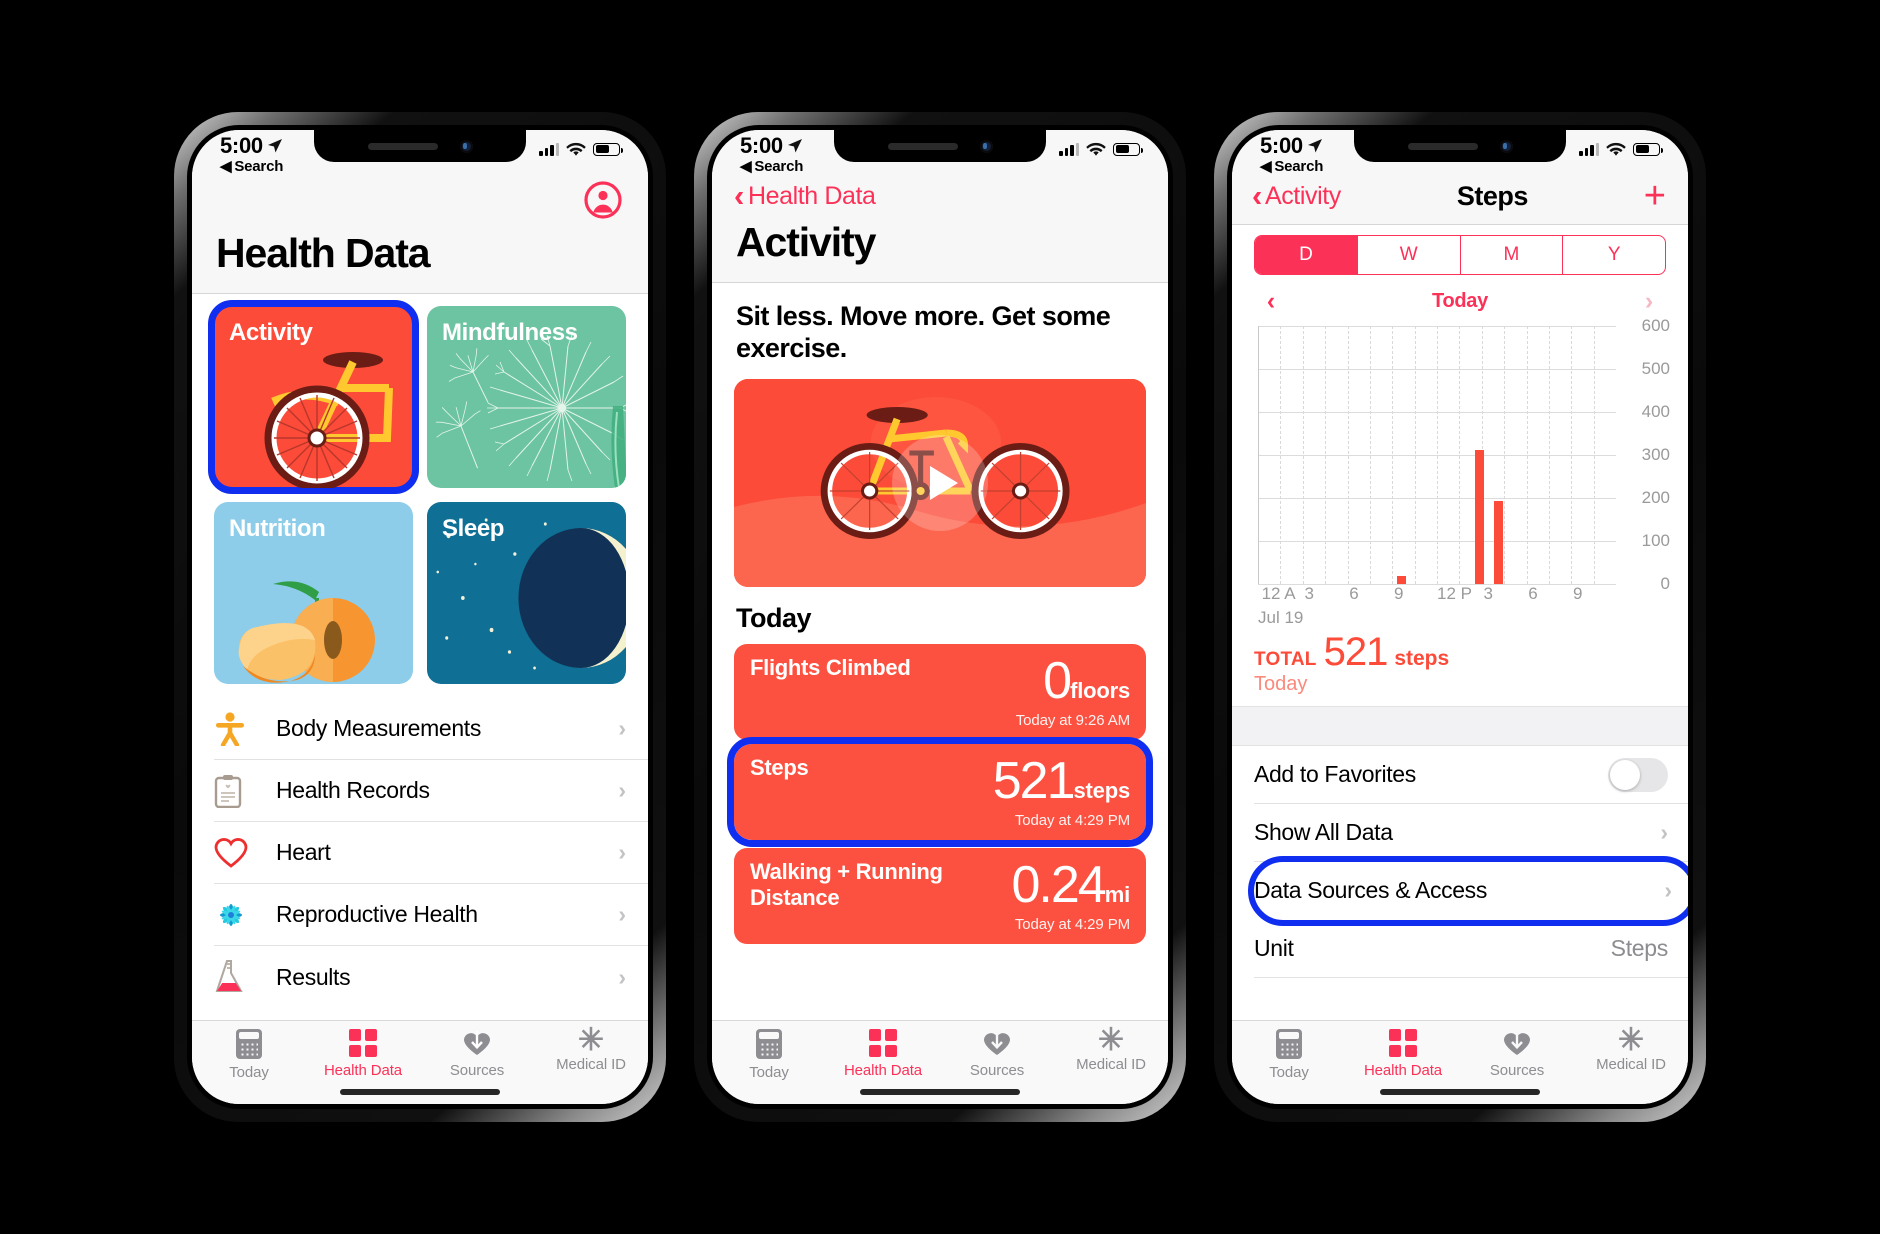 The image size is (1880, 1234). What do you see at coordinates (1460, 200) in the screenshot?
I see `nav-bar: ‹ Activity Steps +` at bounding box center [1460, 200].